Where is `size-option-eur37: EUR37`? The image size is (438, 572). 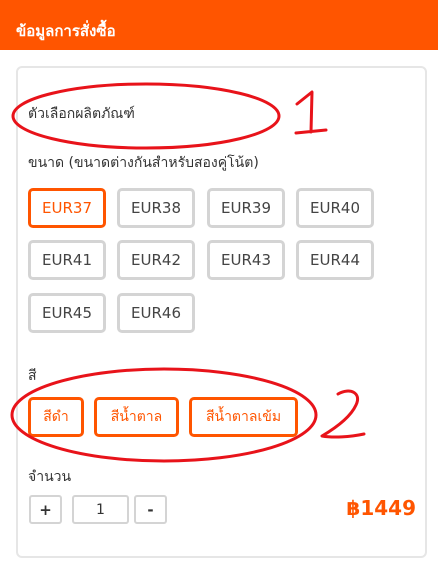 size-option-eur37: EUR37 is located at coordinates (67, 208).